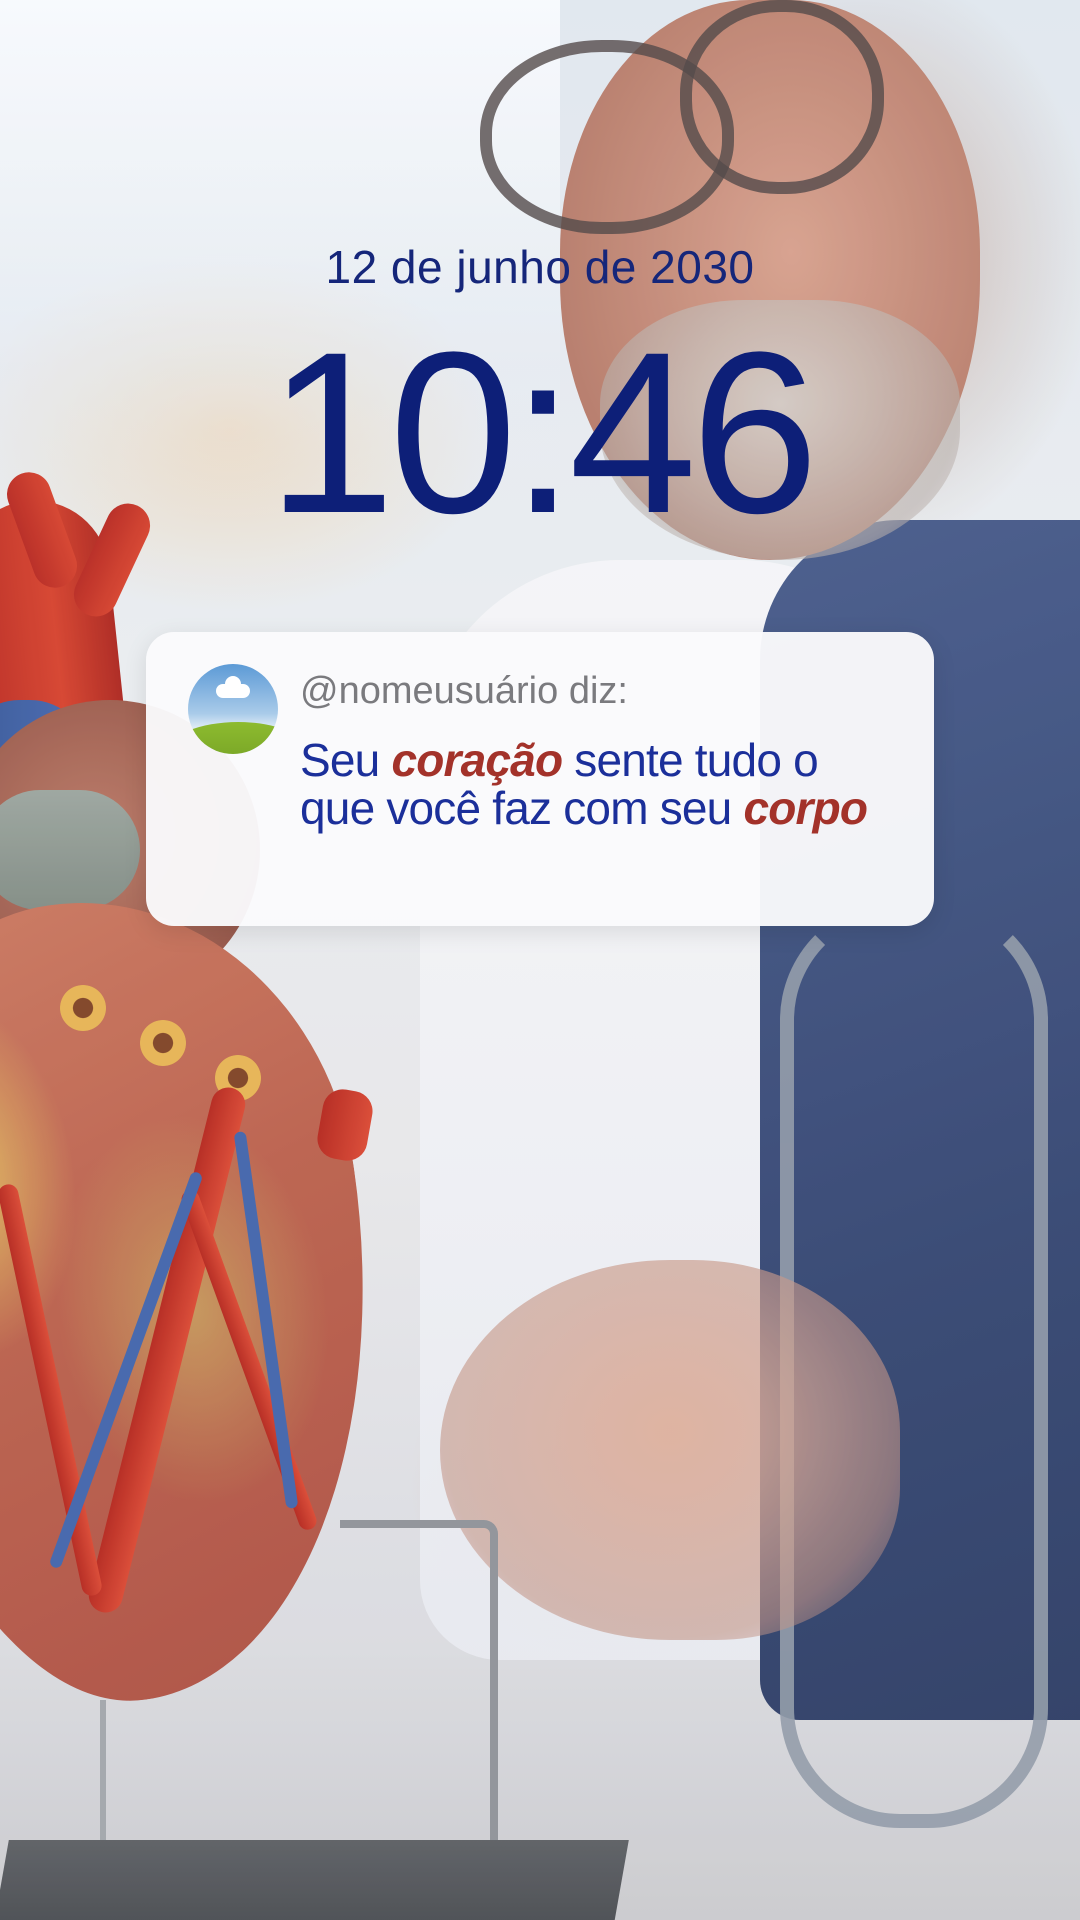 This screenshot has height=1920, width=1080. I want to click on lock-clock: 10:46, so click(543, 432).